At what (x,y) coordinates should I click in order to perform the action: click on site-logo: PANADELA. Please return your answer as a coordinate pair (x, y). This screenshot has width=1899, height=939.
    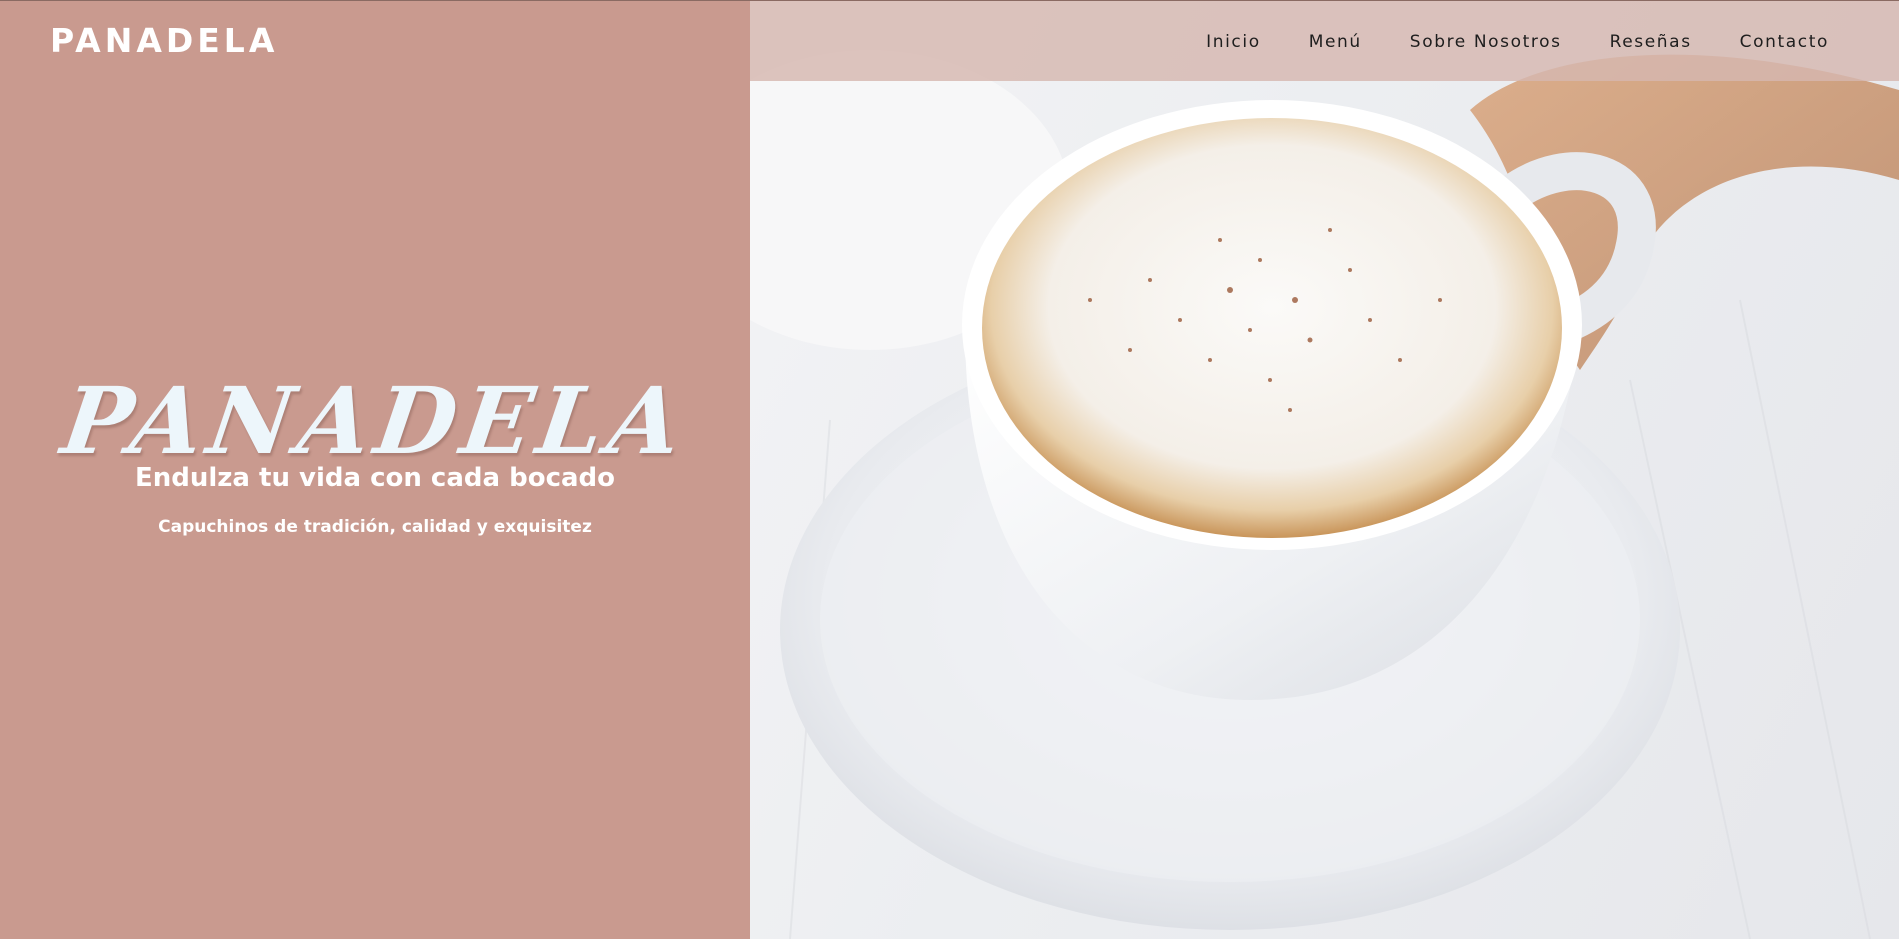
    Looking at the image, I should click on (164, 40).